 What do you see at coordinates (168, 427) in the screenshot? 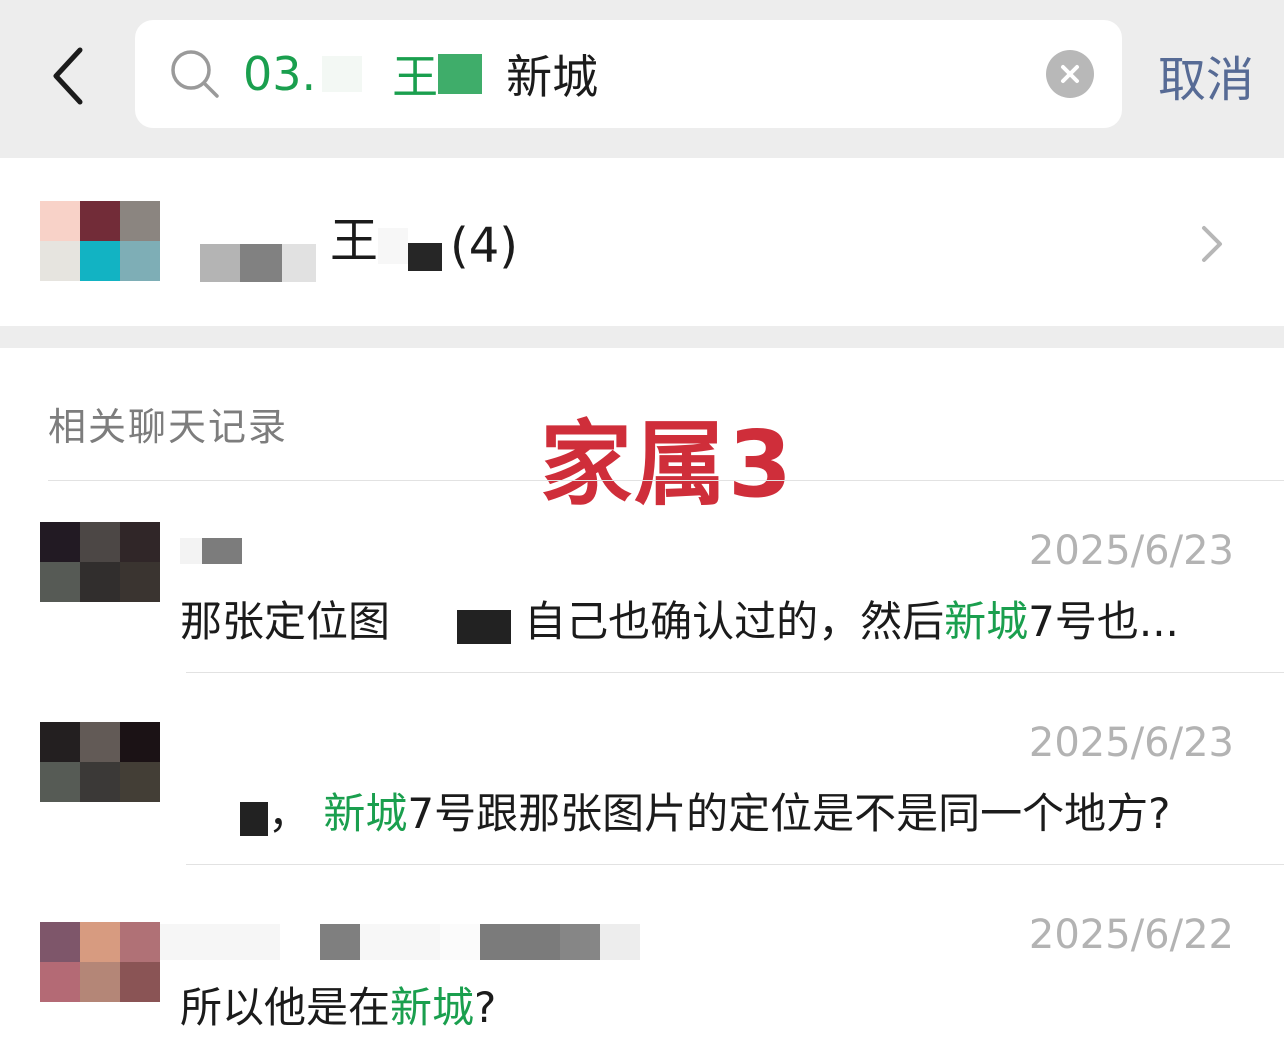
I see `section-title: 相关聊天记录` at bounding box center [168, 427].